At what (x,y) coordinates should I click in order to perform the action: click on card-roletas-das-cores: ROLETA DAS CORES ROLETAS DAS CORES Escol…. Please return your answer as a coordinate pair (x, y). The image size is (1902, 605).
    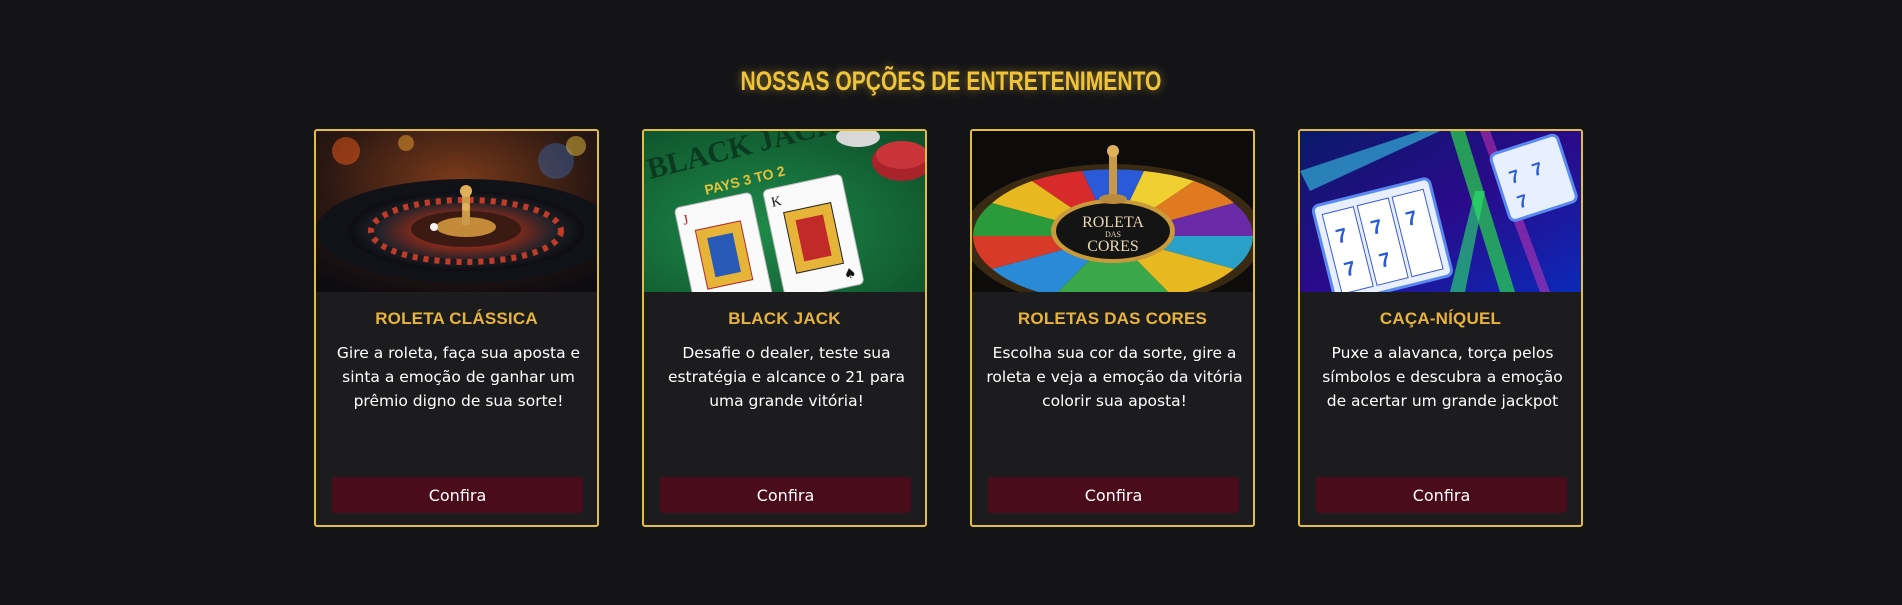
    Looking at the image, I should click on (1112, 328).